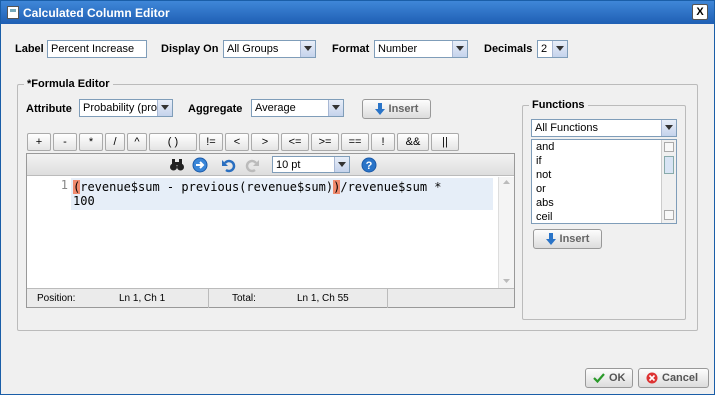  What do you see at coordinates (64, 185) in the screenshot?
I see `line-number: 1` at bounding box center [64, 185].